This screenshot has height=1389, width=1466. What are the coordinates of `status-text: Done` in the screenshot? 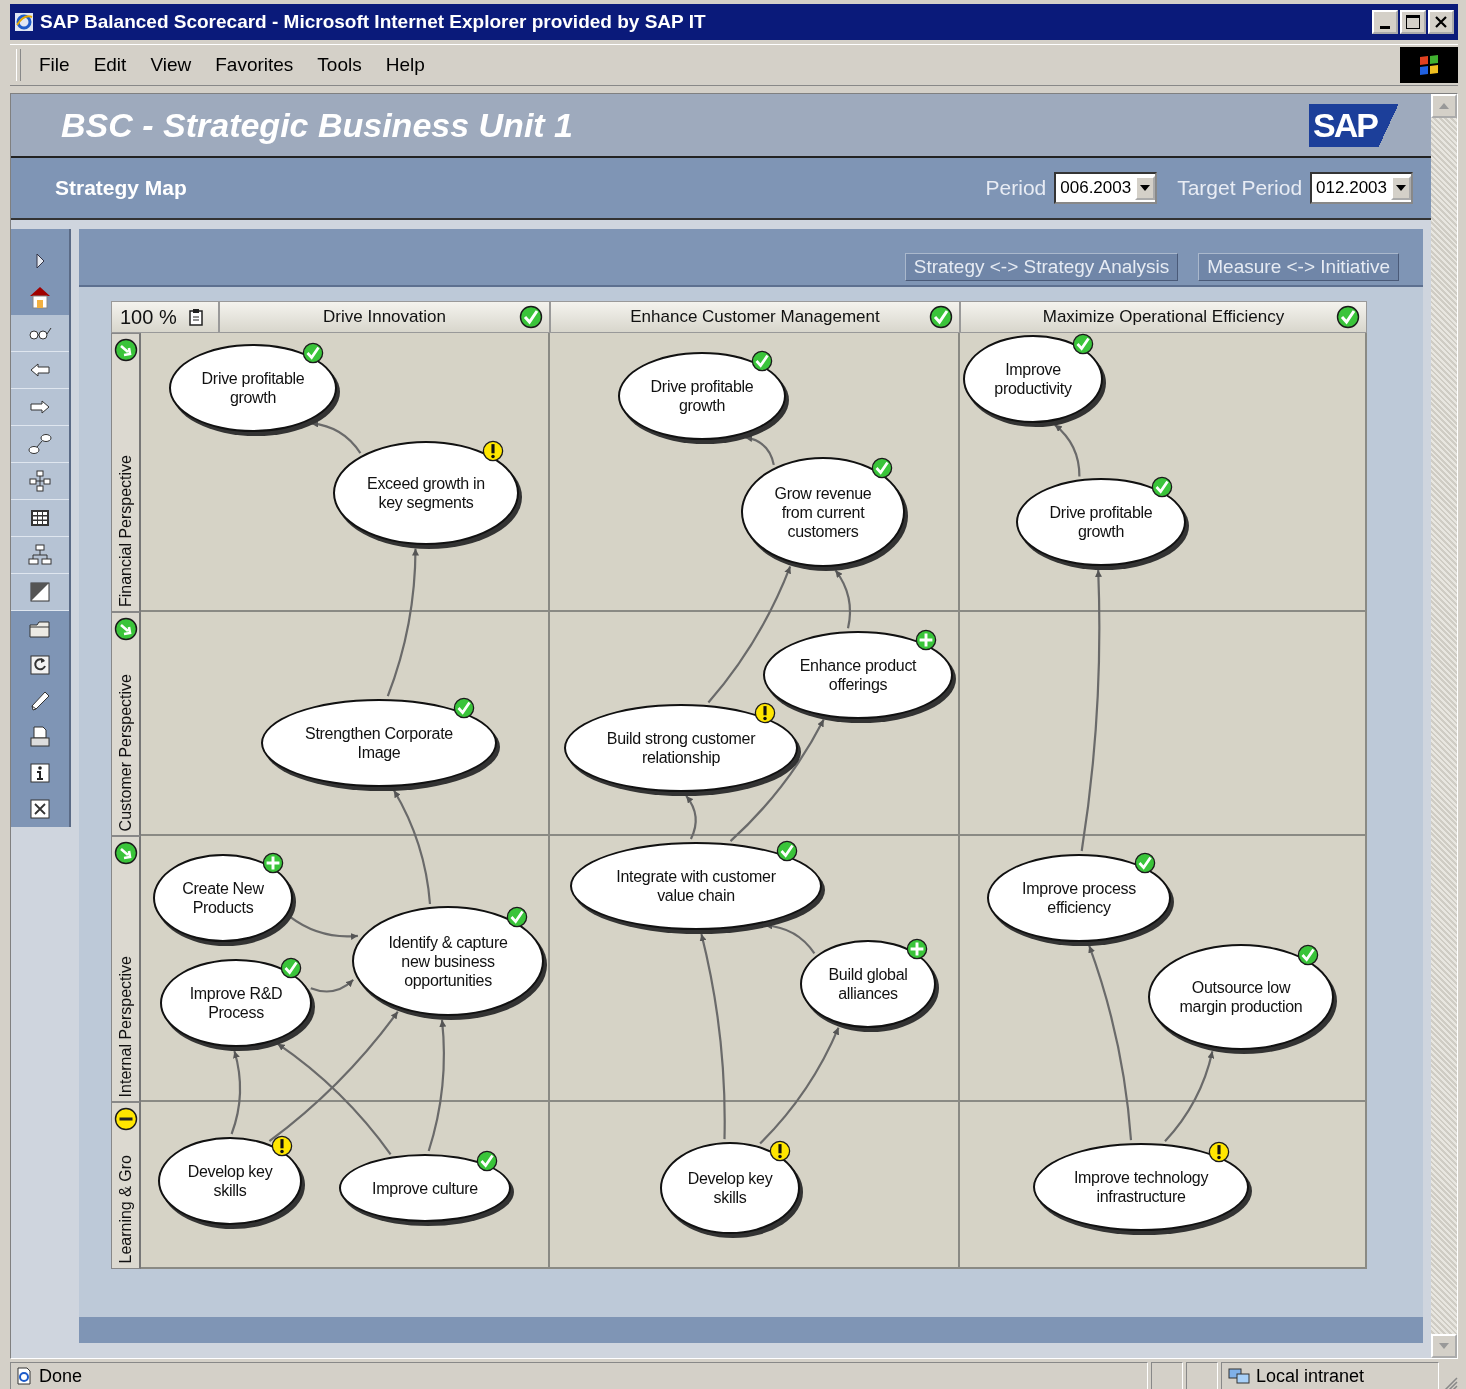 It's located at (61, 1376).